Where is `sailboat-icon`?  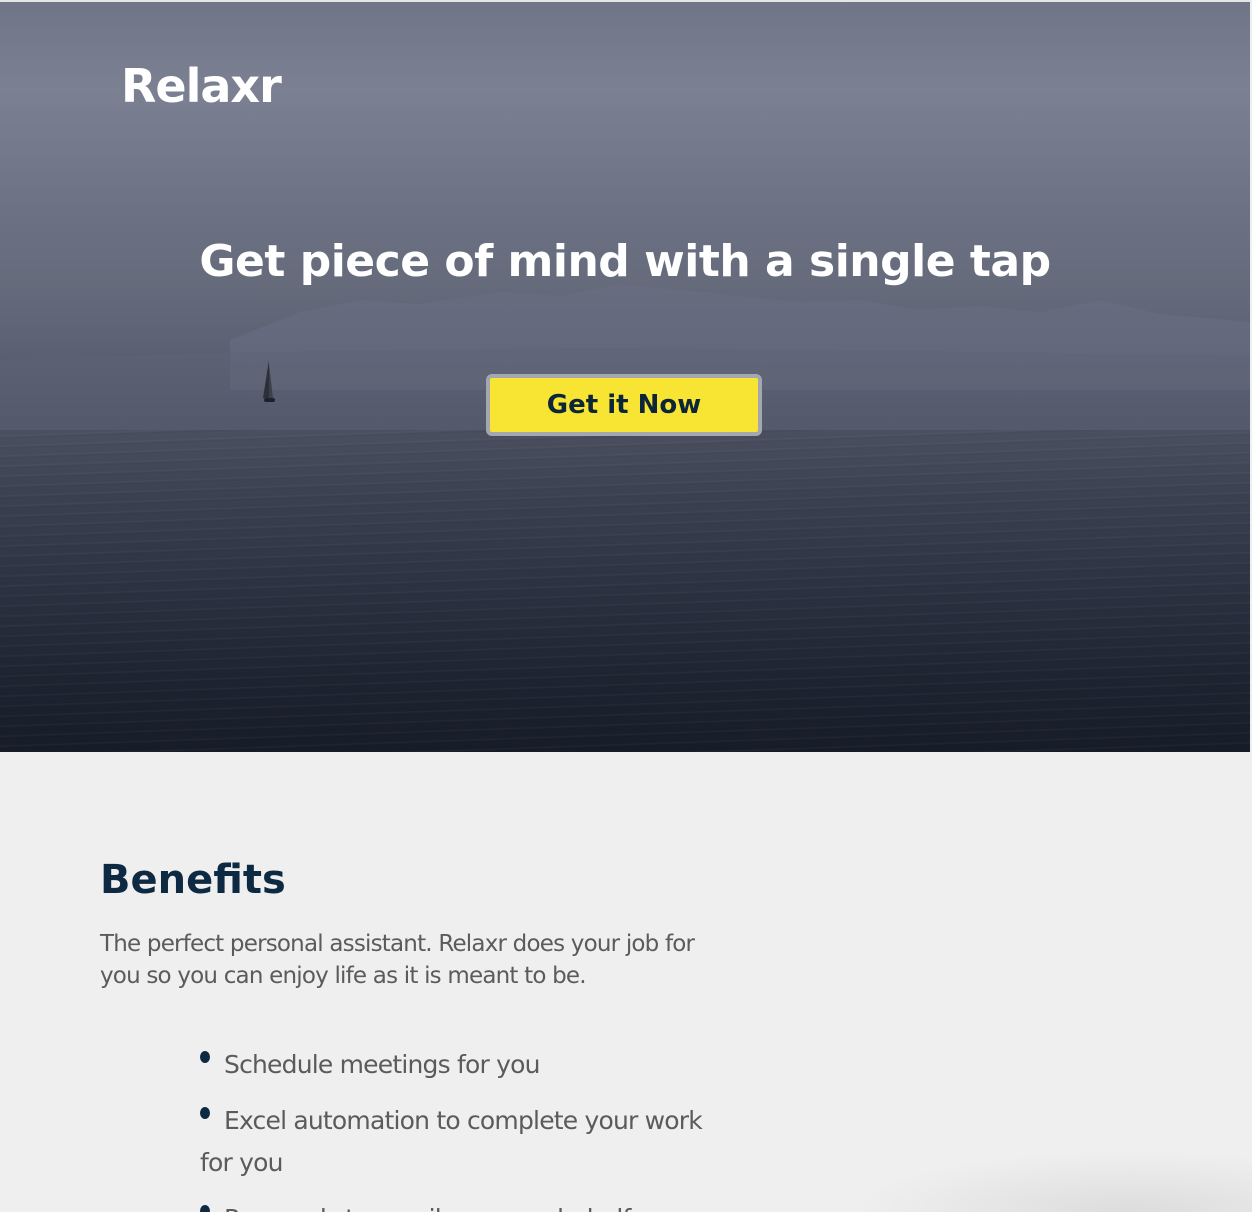
sailboat-icon is located at coordinates (269, 381).